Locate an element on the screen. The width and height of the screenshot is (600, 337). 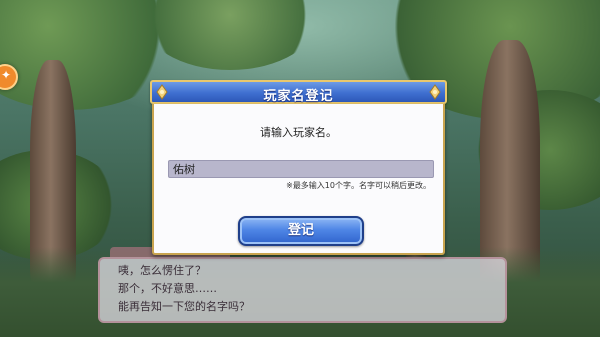
register-button: 登记 is located at coordinates (301, 231).